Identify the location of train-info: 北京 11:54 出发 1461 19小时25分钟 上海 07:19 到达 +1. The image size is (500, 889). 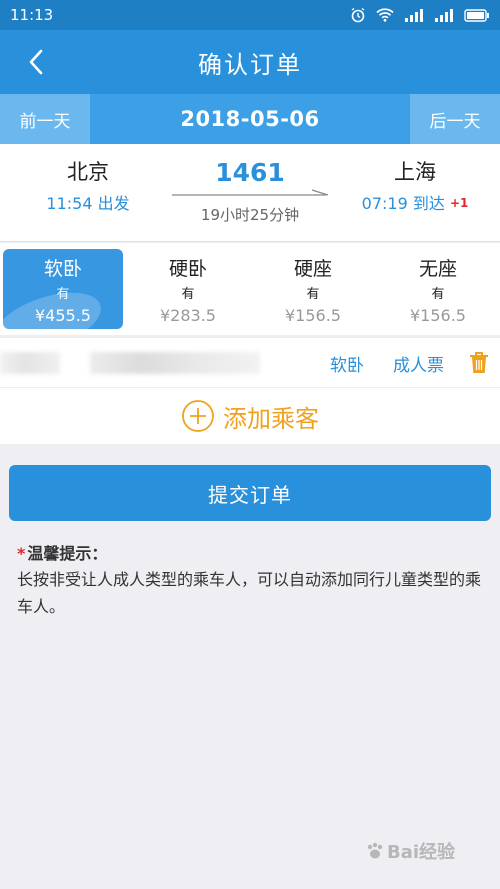
(250, 193).